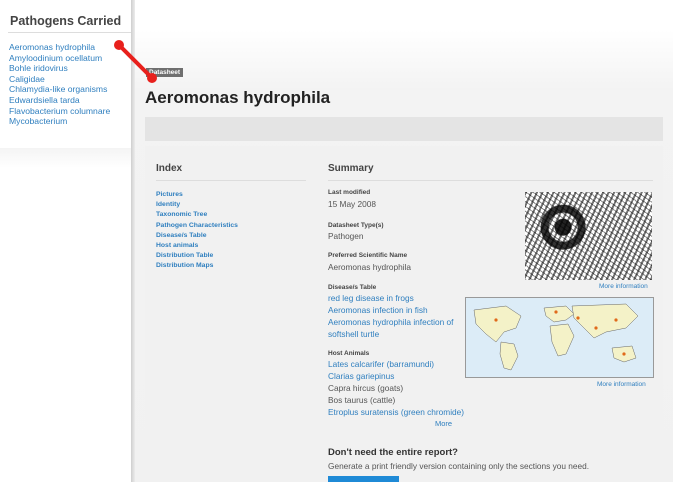  What do you see at coordinates (238, 97) in the screenshot?
I see `page-title: Aeromonas hydrophila` at bounding box center [238, 97].